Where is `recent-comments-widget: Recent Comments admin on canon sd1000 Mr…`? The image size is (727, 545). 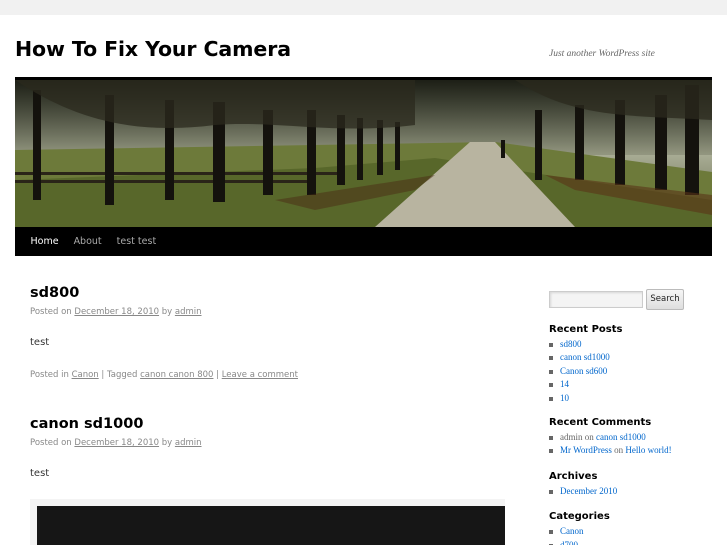 recent-comments-widget: Recent Comments admin on canon sd1000 Mr… is located at coordinates (631, 437).